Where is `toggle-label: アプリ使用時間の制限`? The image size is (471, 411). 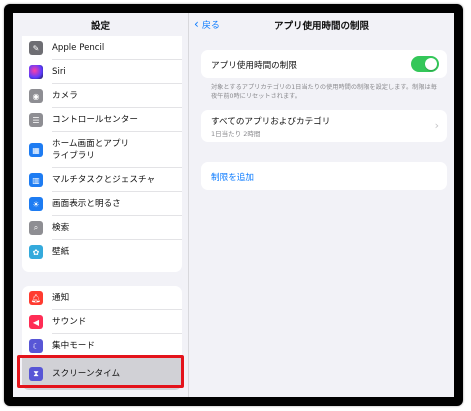
toggle-label: アプリ使用時間の制限 is located at coordinates (254, 66).